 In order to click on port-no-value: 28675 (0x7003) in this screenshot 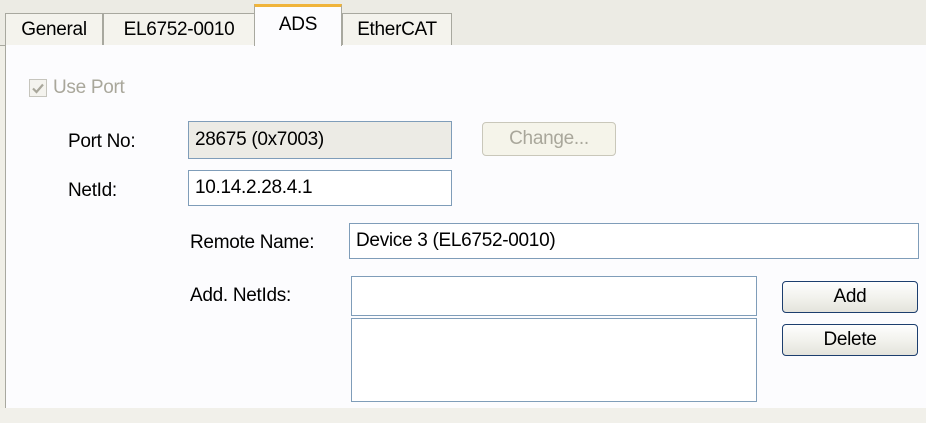, I will do `click(259, 139)`.